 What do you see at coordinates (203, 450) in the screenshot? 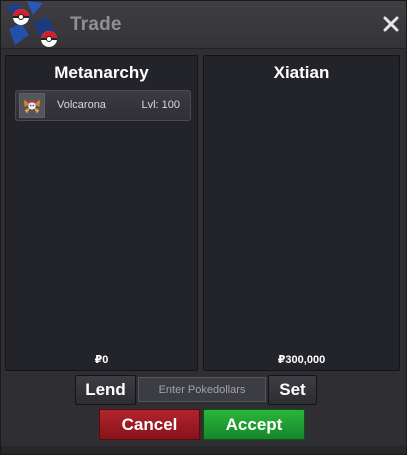
I see `window-footer` at bounding box center [203, 450].